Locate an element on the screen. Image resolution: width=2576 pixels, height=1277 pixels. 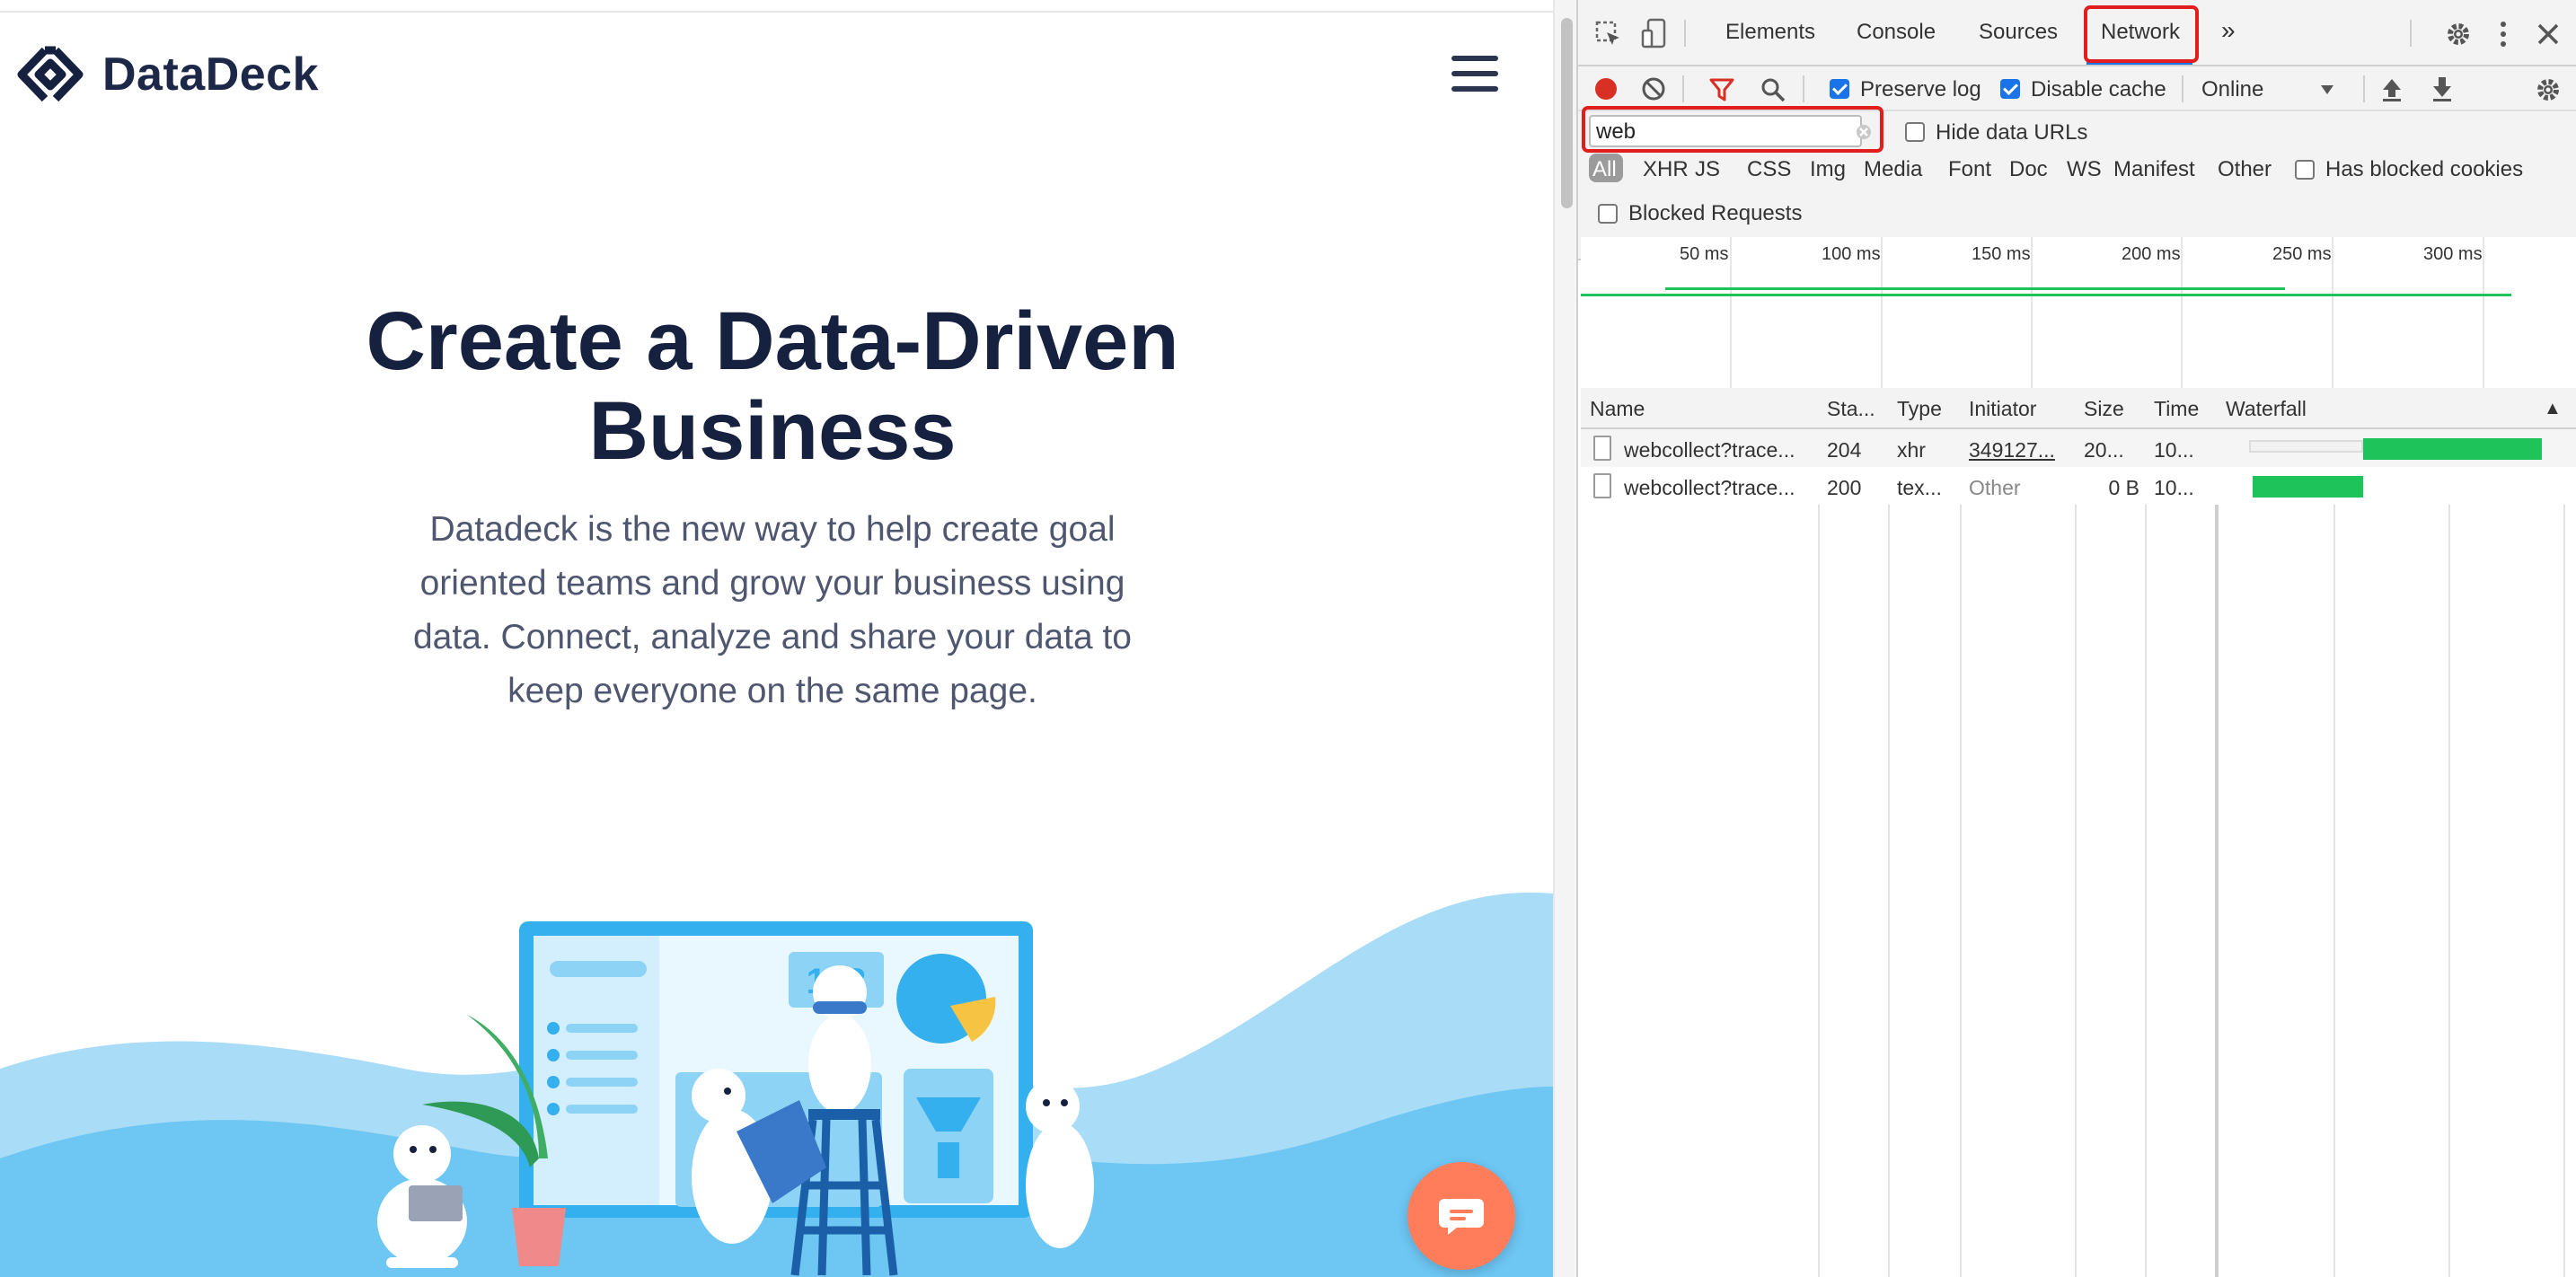
device-toolbar-icon is located at coordinates (1654, 33).